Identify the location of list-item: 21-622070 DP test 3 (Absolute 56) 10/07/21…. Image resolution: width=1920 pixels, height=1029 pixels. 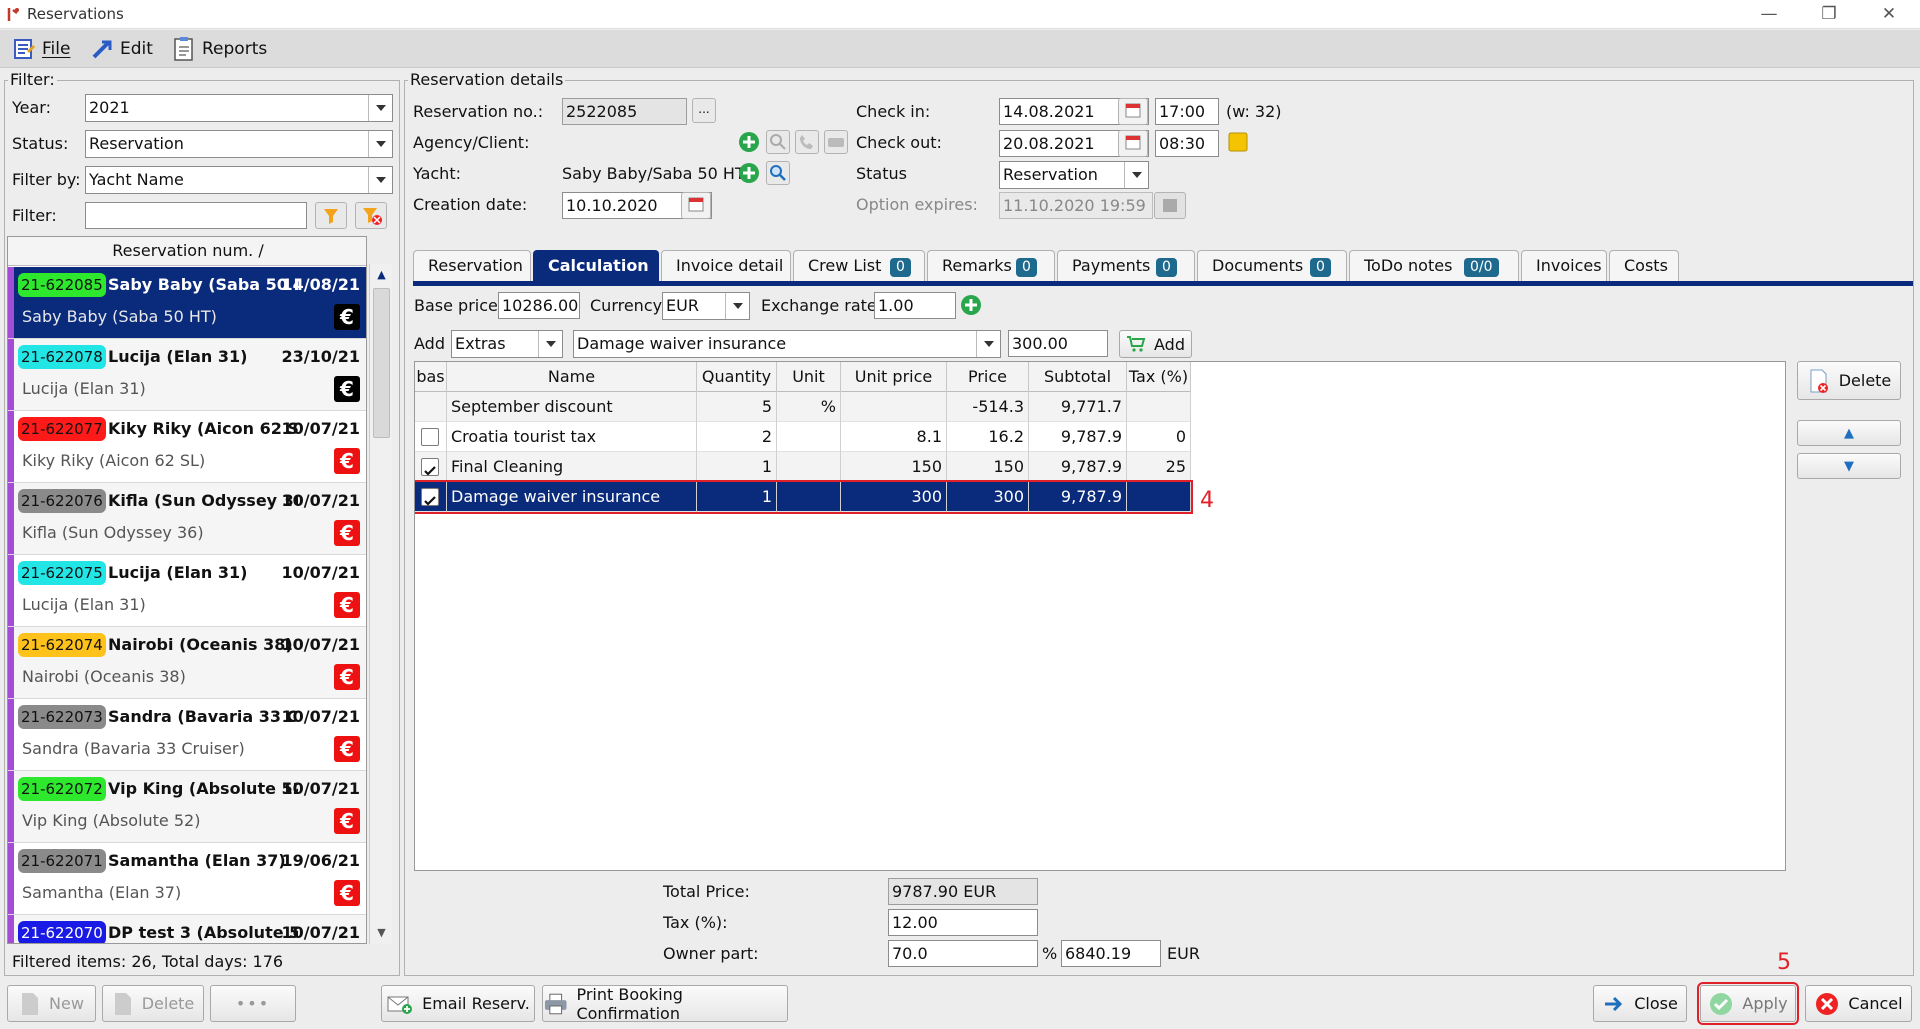
(187, 929).